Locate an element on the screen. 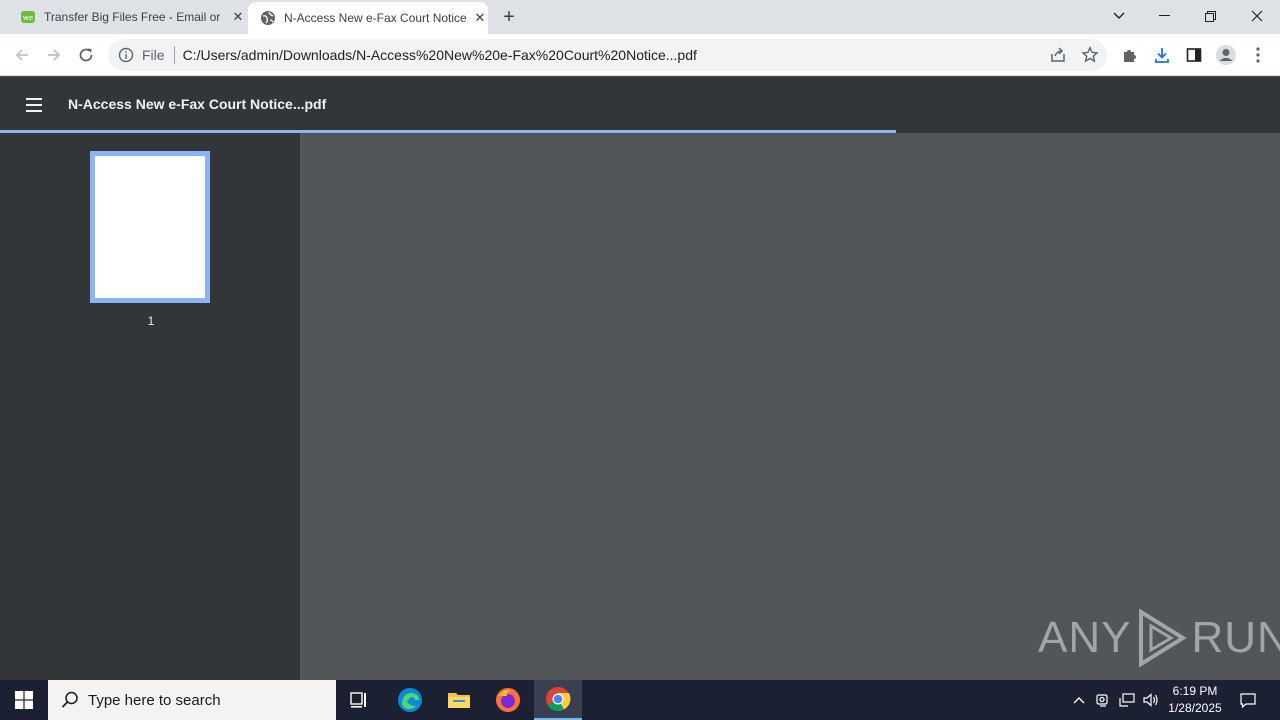  pdf-toolbar: N-Access New e-Fax Court Notice...pdf is located at coordinates (640, 105).